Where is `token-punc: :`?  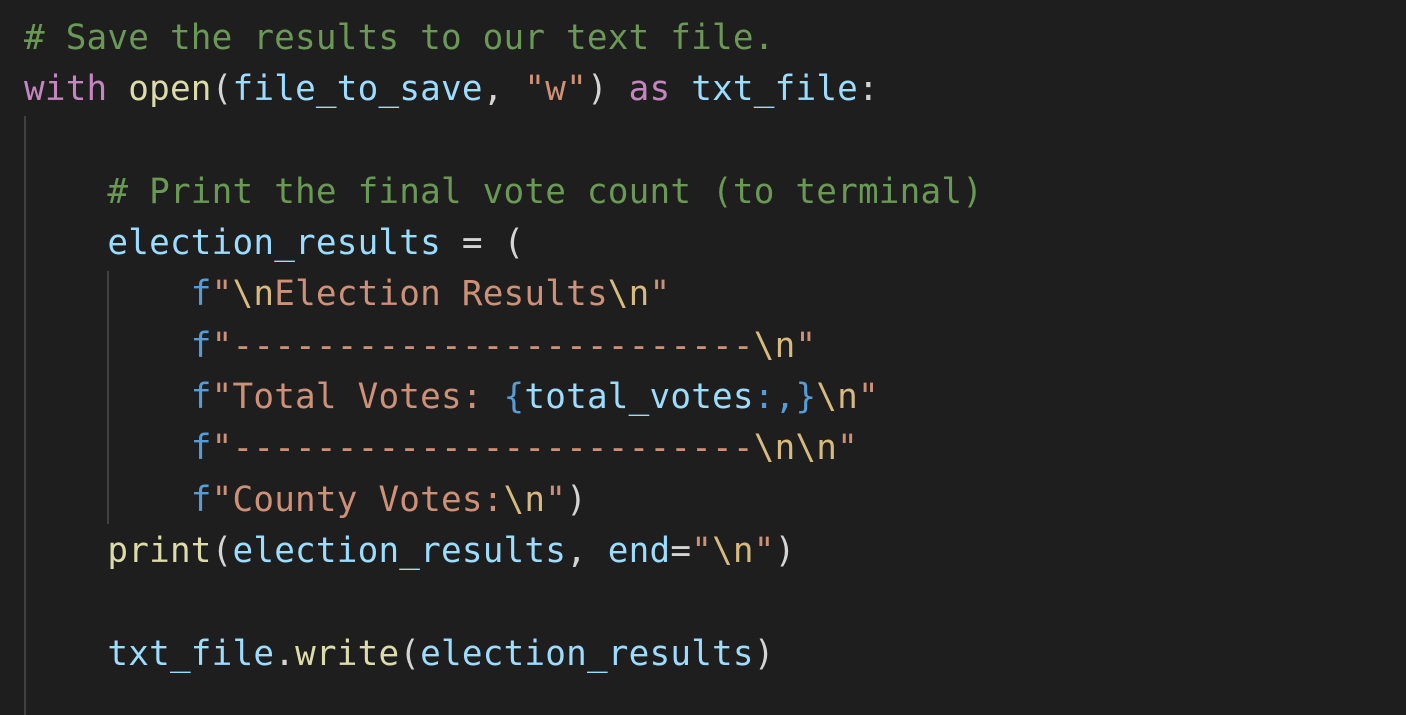 token-punc: : is located at coordinates (868, 89).